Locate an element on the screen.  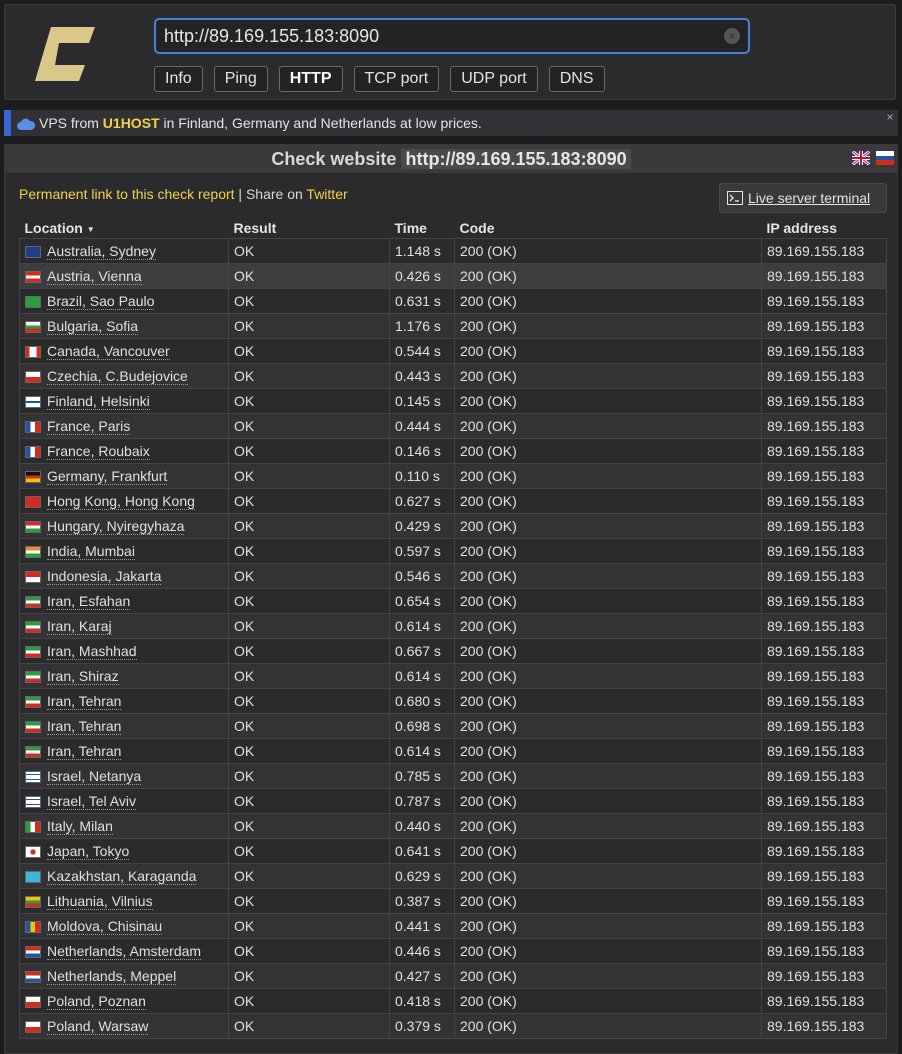
ru-flag-icon is located at coordinates (885, 158).